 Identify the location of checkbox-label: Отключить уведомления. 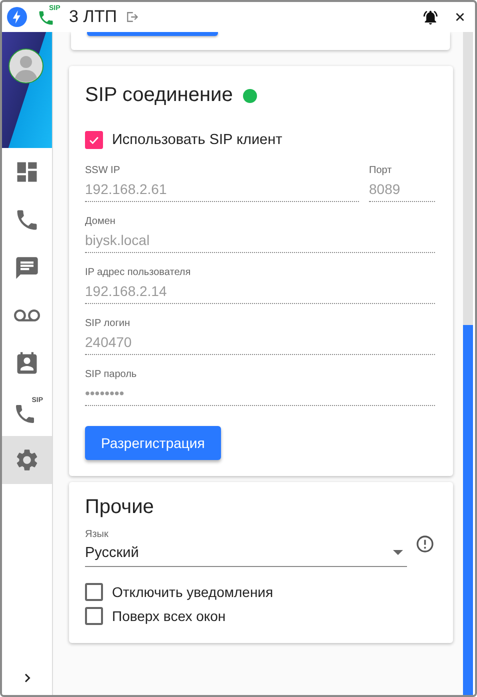
(193, 592).